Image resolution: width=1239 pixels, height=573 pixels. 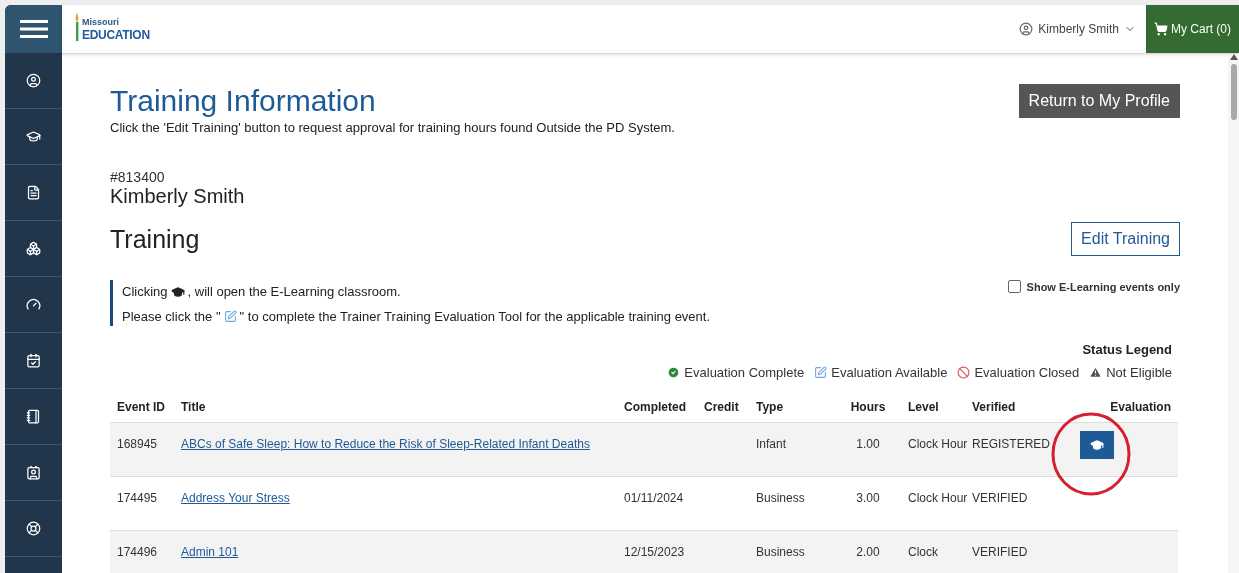 What do you see at coordinates (868, 449) in the screenshot?
I see `table-cell: 1.00` at bounding box center [868, 449].